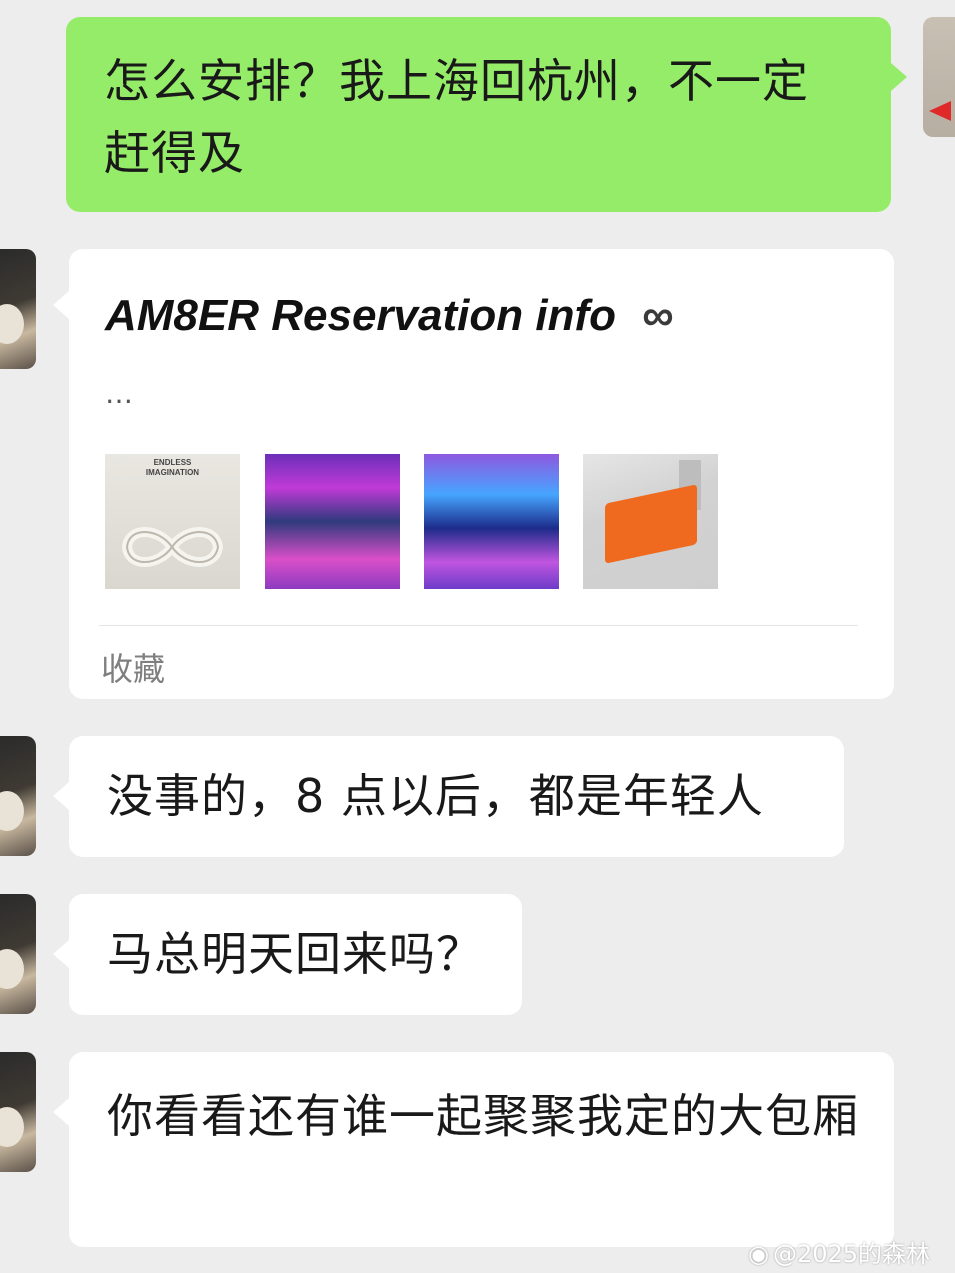  I want to click on card-title: AM8ER Reservation info ∞, so click(389, 316).